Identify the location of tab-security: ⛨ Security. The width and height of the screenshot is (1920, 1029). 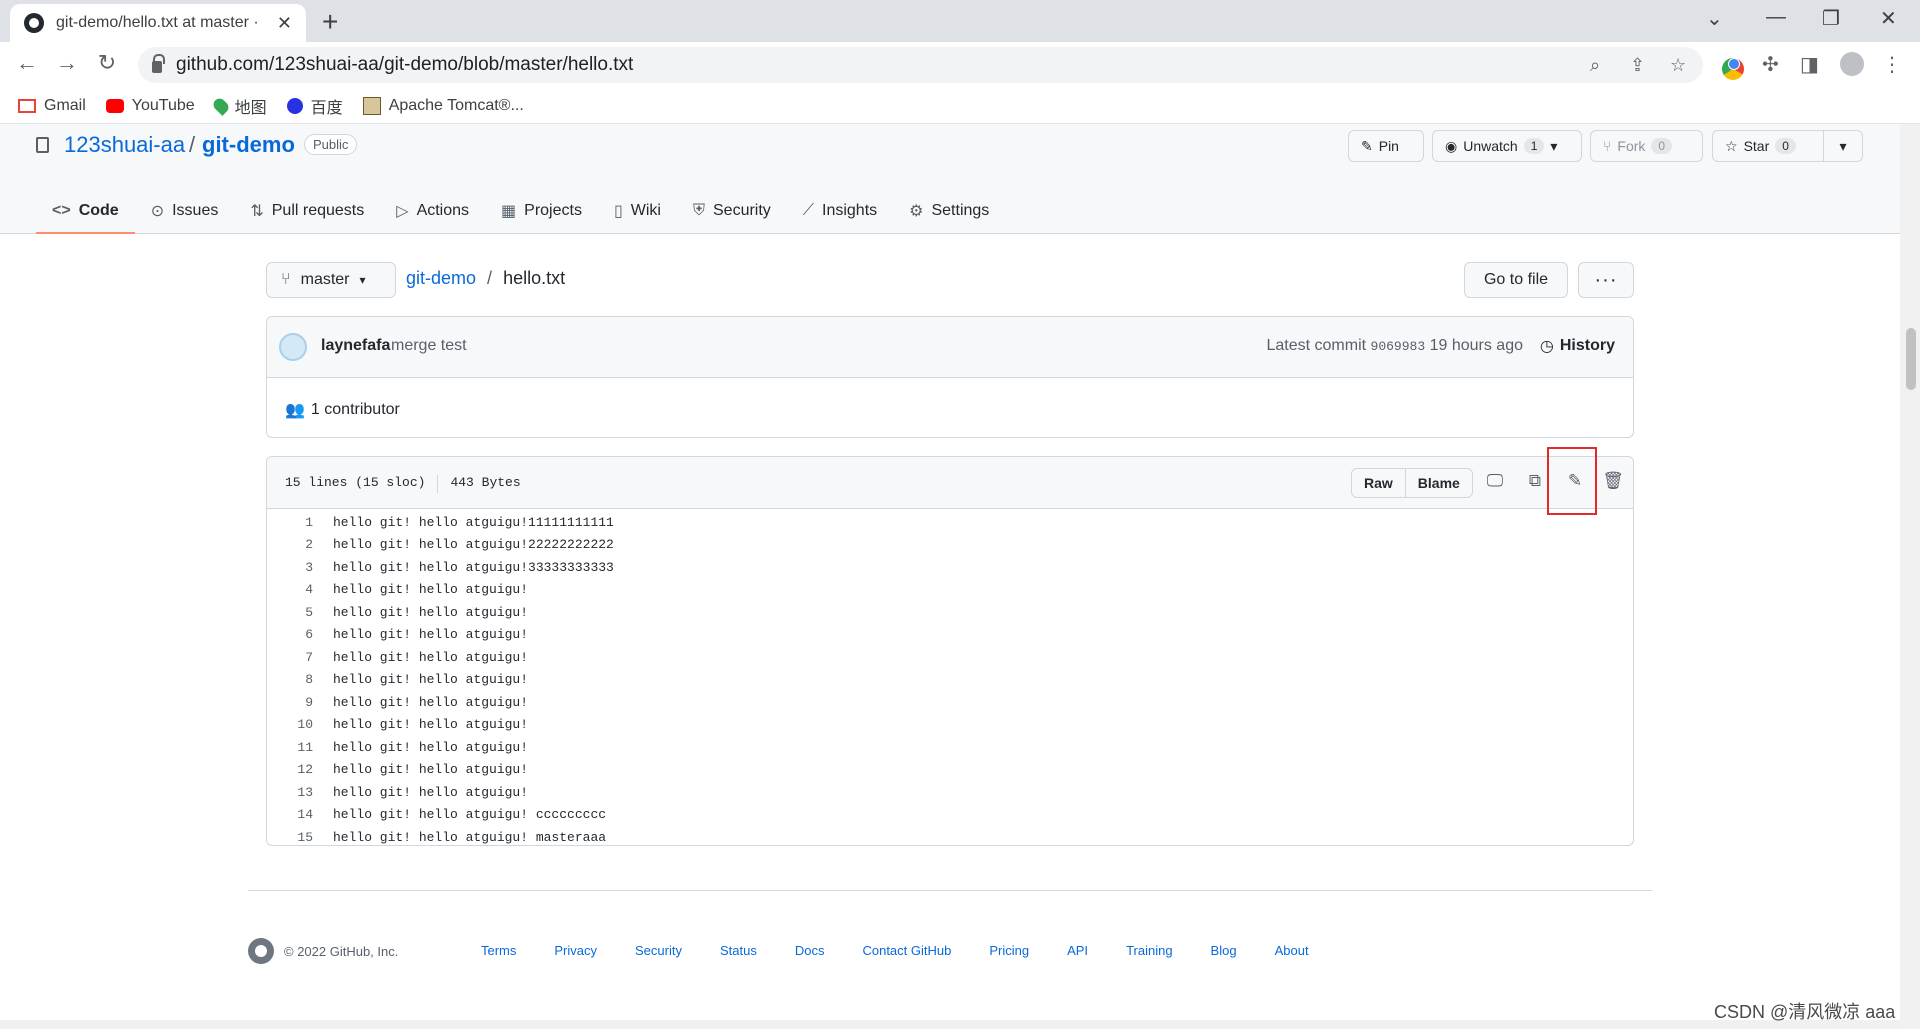
(732, 211).